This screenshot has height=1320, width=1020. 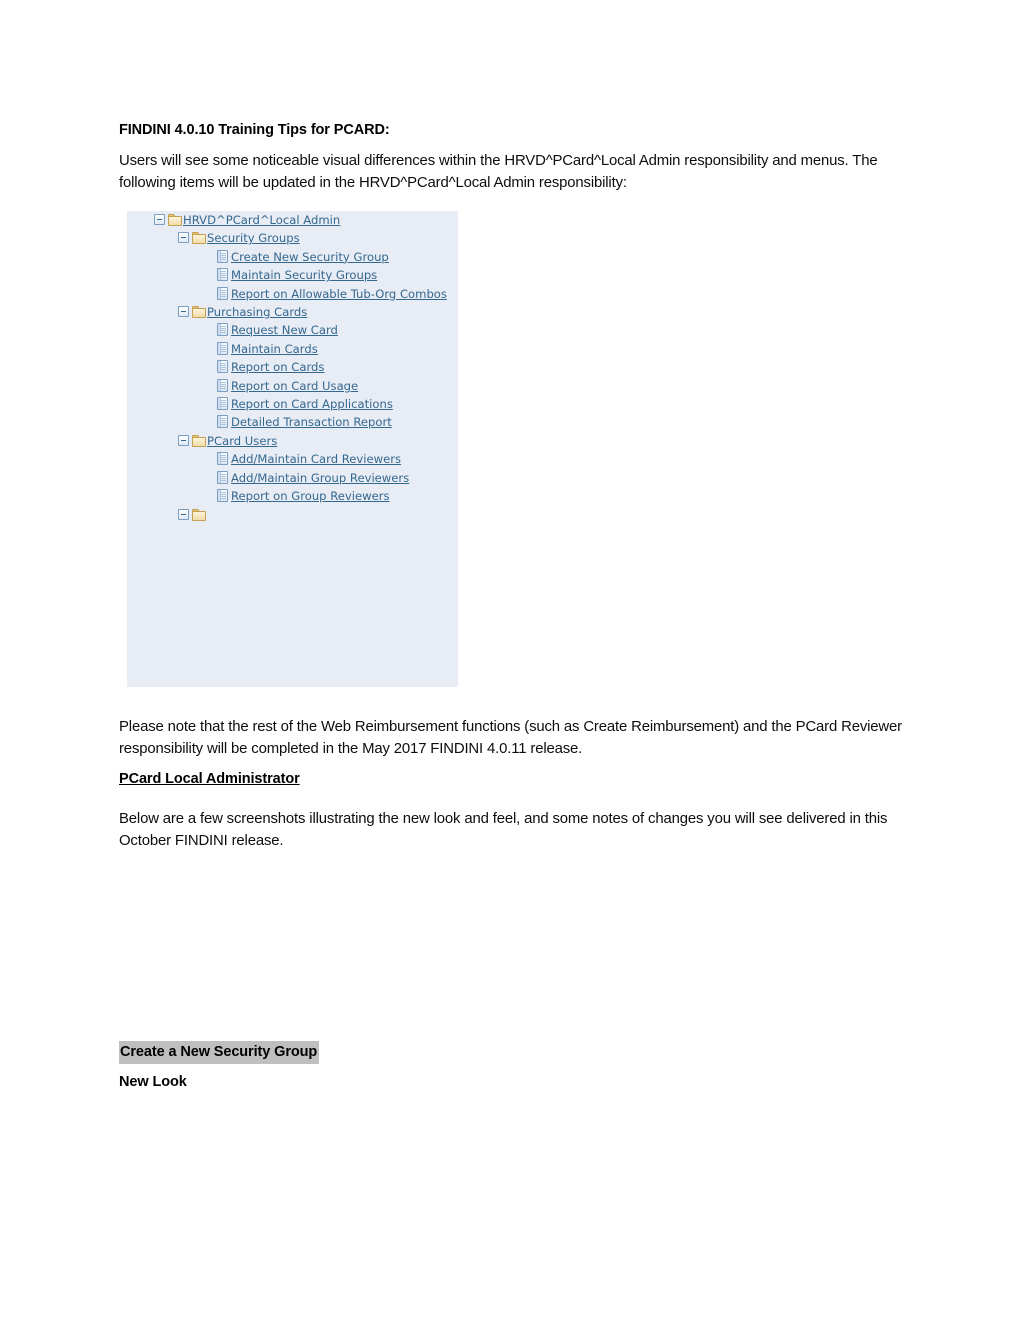 I want to click on tree-node: Report on Card Usage, so click(x=330, y=386).